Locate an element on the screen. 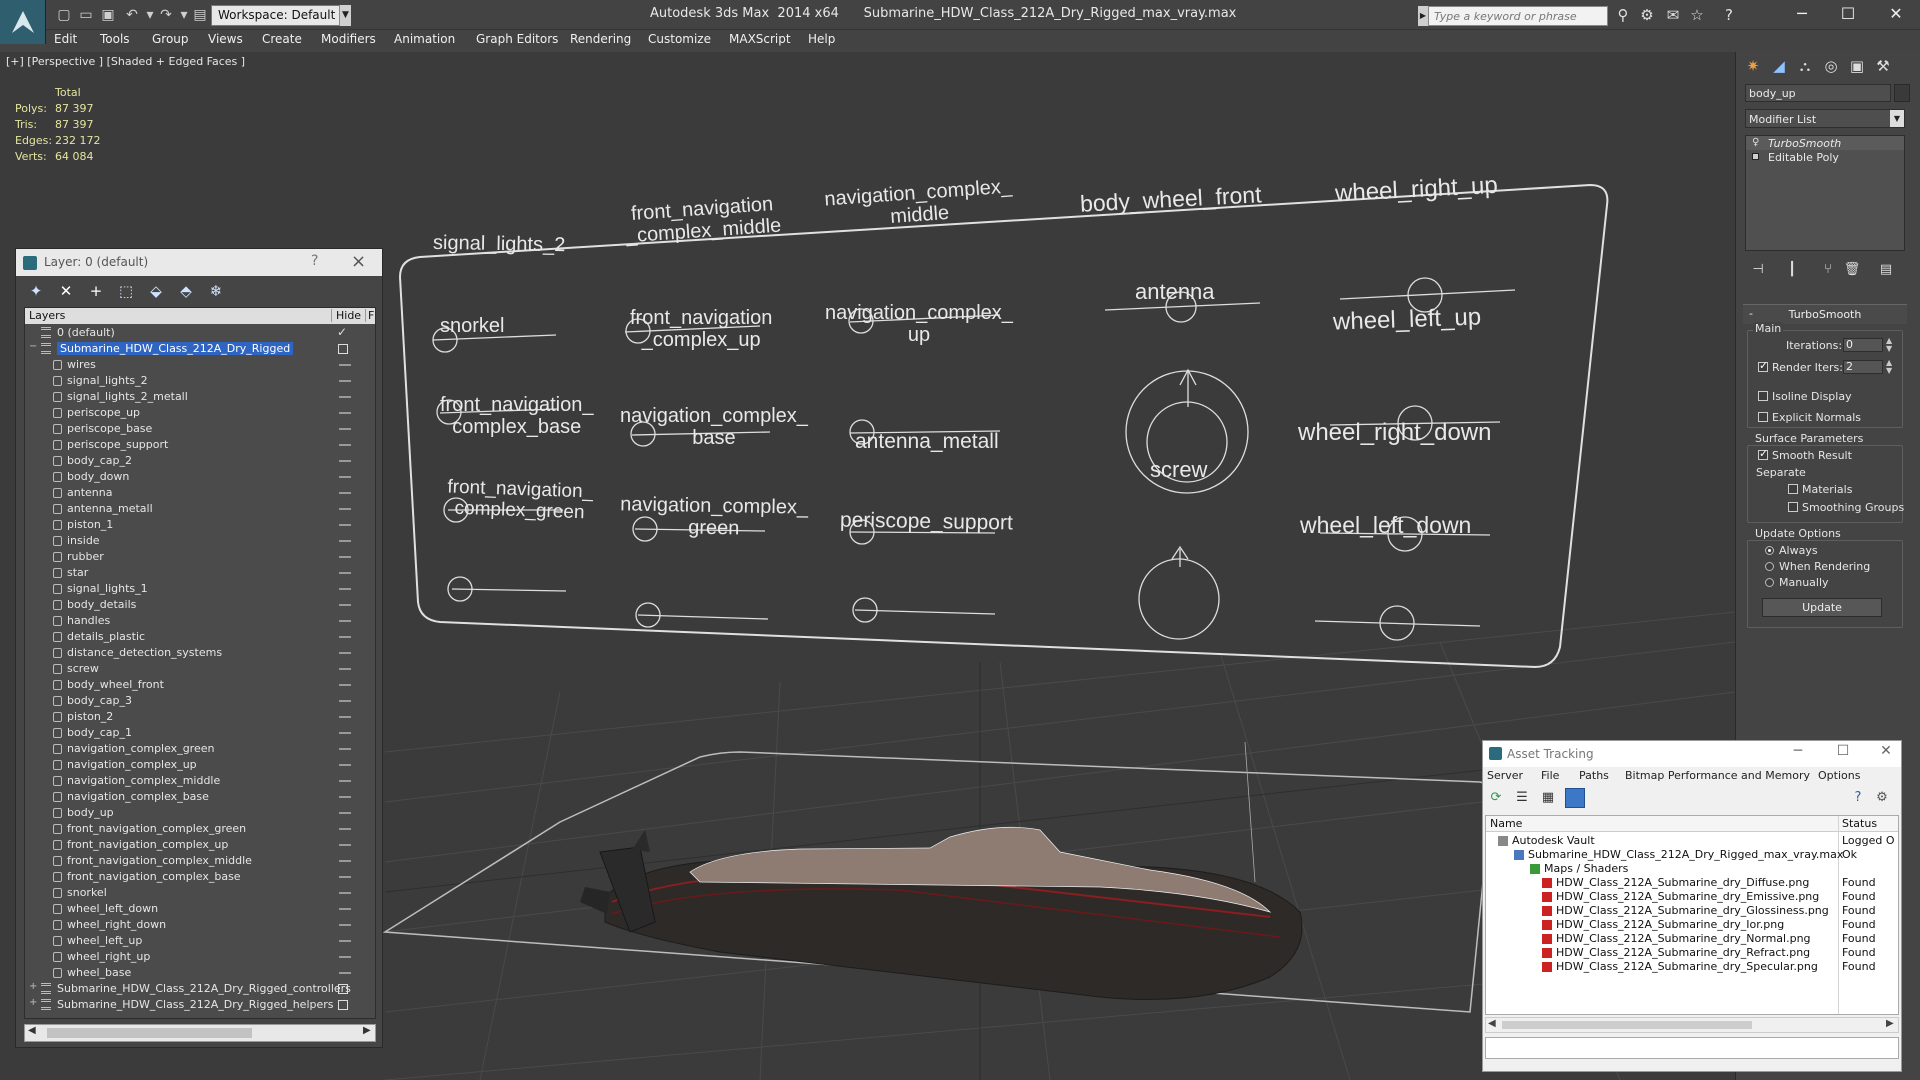  display-tab-icon: ▣ is located at coordinates (1857, 66).